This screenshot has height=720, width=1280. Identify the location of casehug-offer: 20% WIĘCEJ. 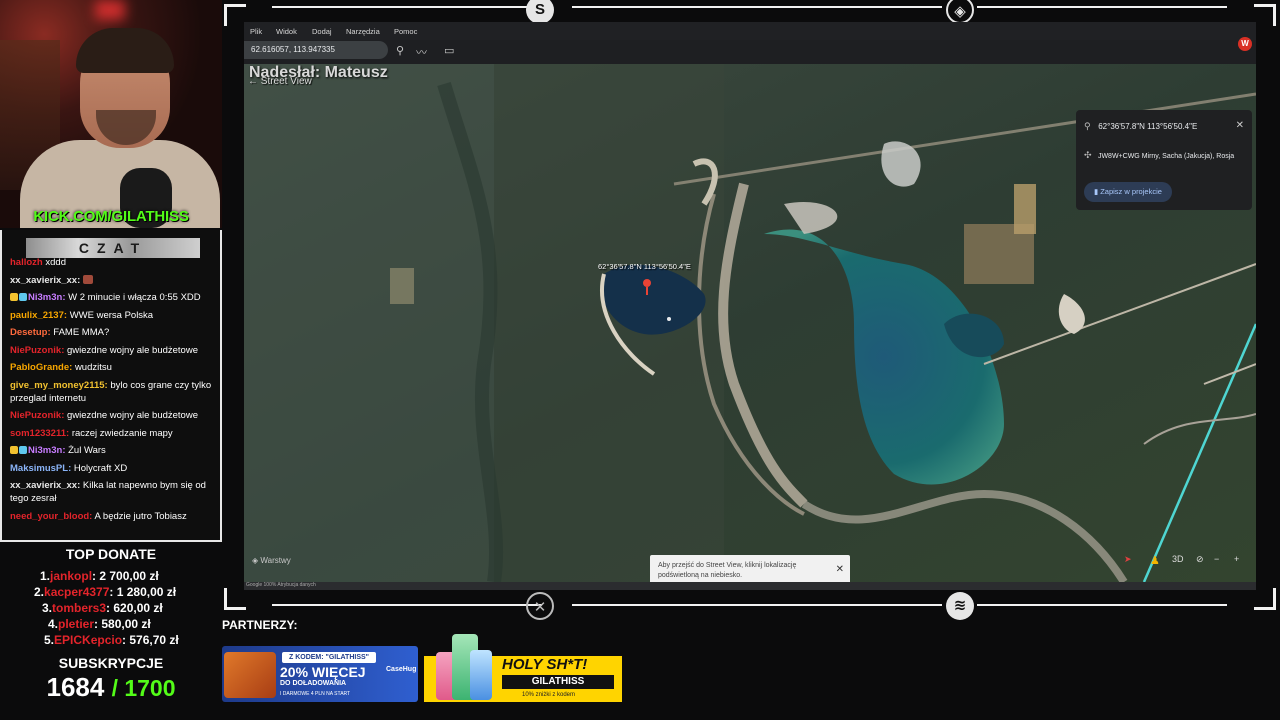
(323, 672).